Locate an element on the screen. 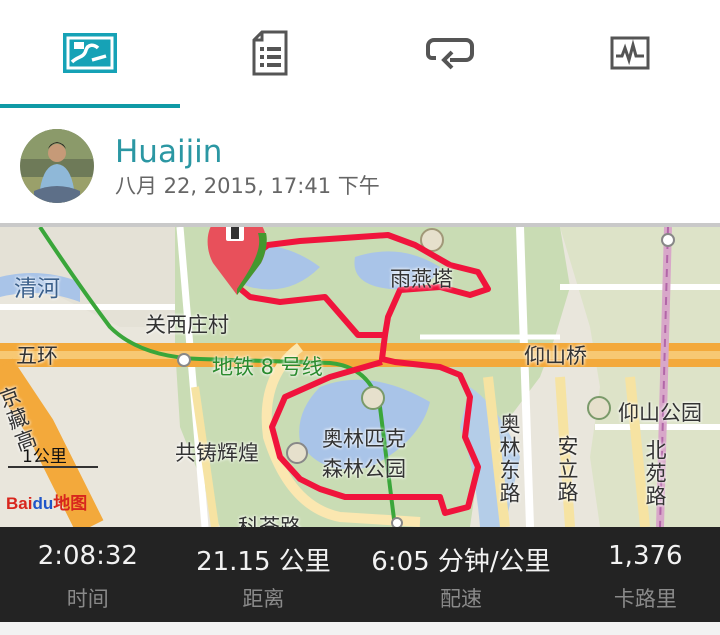 Image resolution: width=720 pixels, height=635 pixels. stat-value: 1,376 is located at coordinates (645, 556).